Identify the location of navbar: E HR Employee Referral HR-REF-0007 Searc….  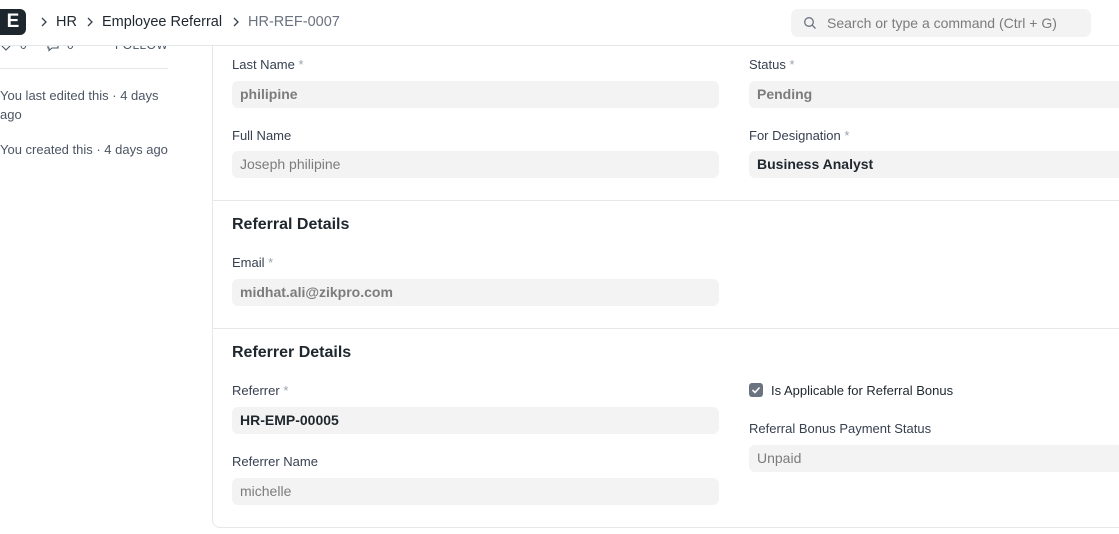
(559, 23).